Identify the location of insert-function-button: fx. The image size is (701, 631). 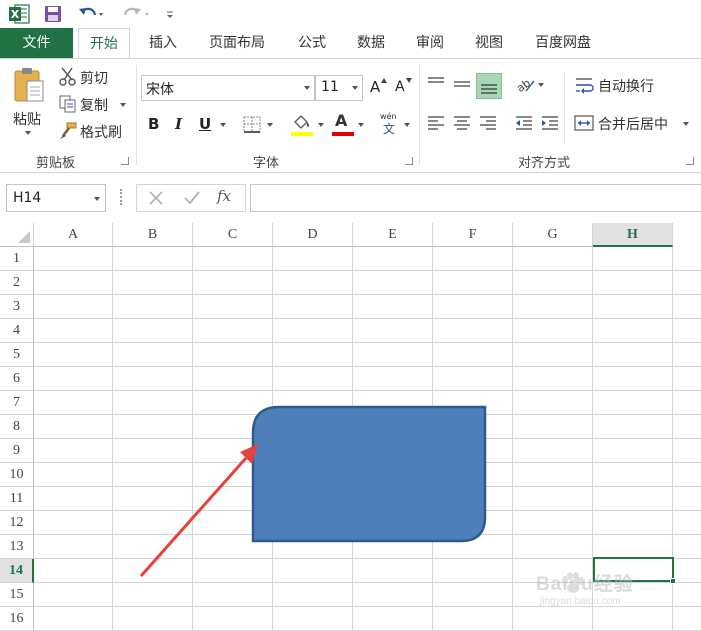
(229, 198).